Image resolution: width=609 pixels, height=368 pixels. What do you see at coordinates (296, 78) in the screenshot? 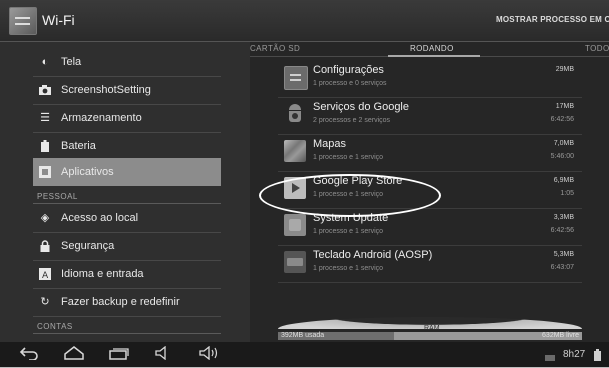
I see `settings-app-icon` at bounding box center [296, 78].